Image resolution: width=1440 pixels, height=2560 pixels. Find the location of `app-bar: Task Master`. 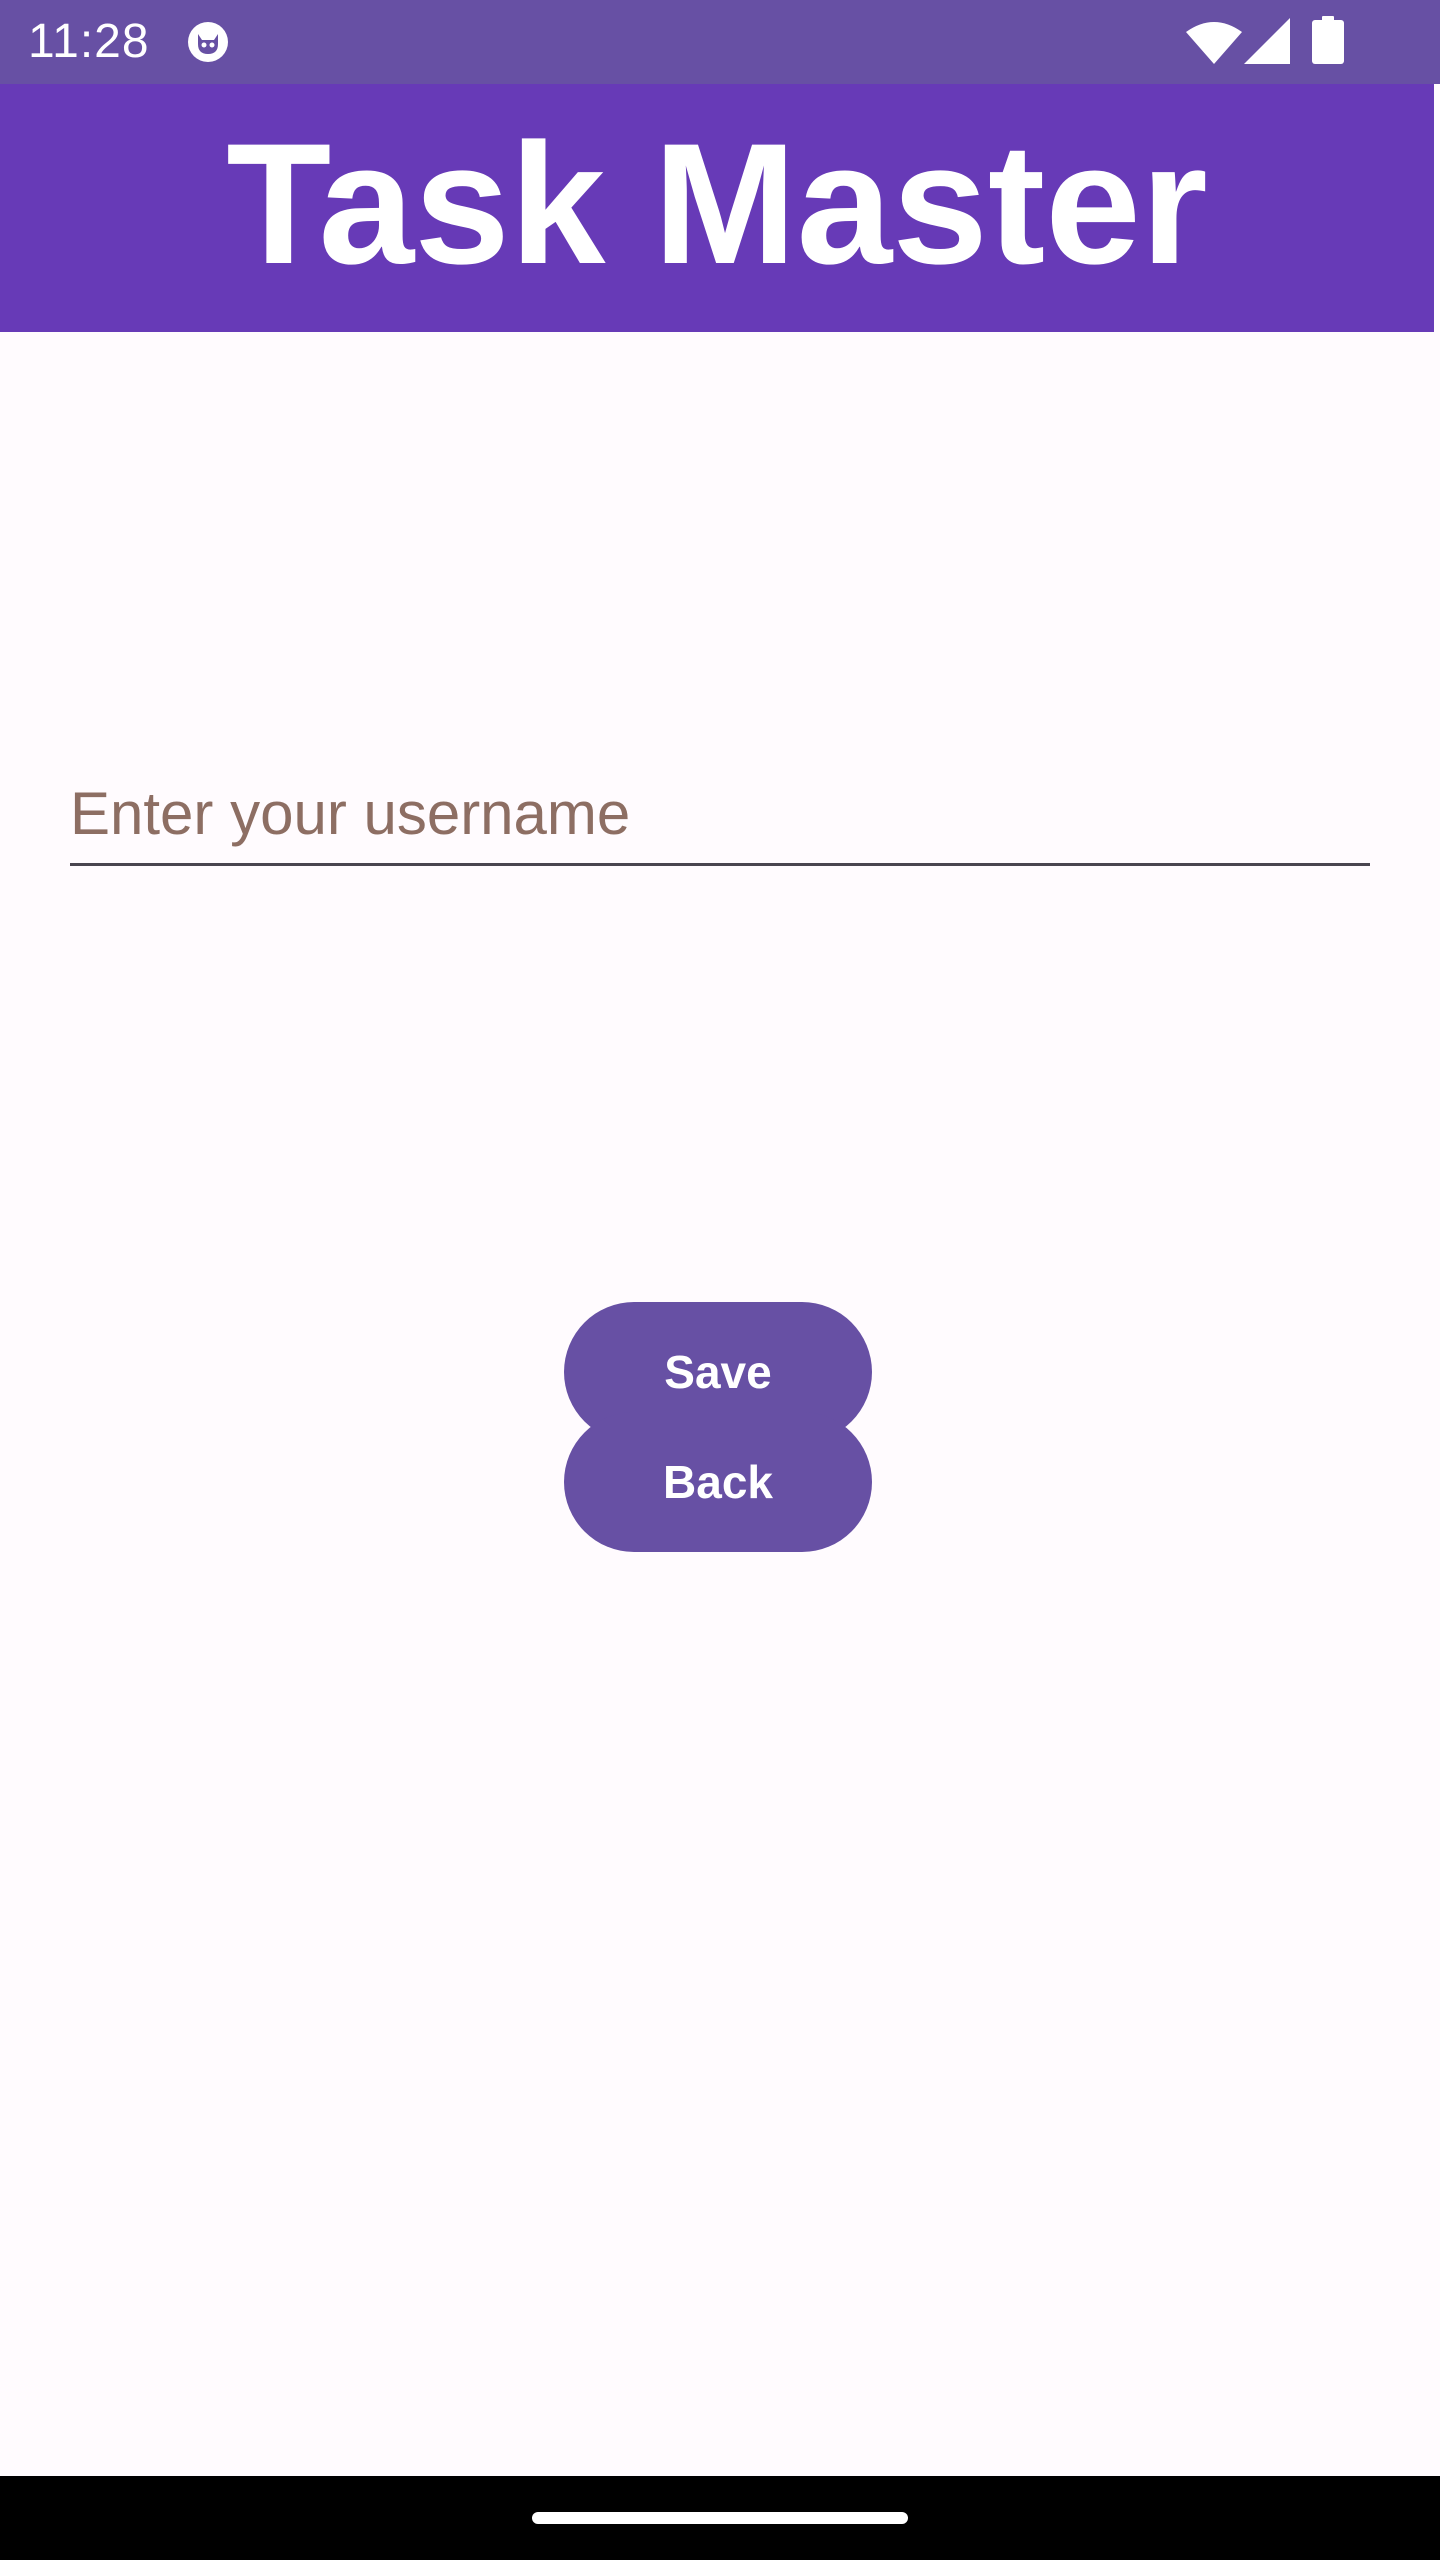

app-bar: Task Master is located at coordinates (717, 208).